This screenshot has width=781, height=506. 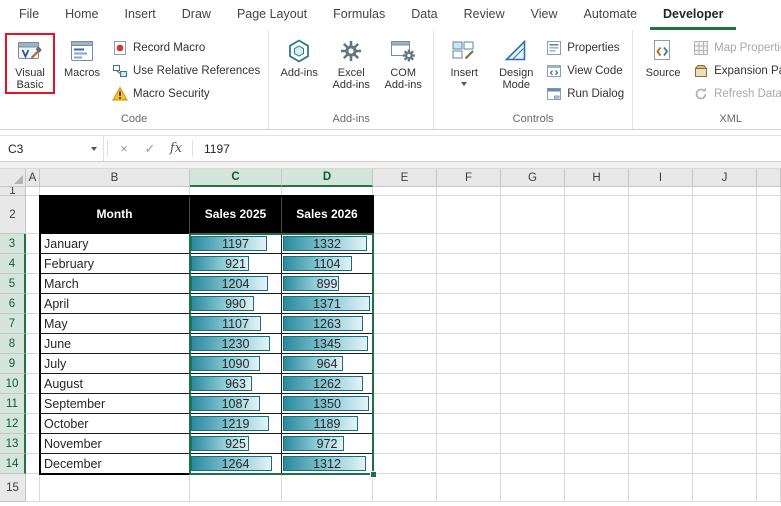 What do you see at coordinates (611, 15) in the screenshot?
I see `tab-automate: Automate` at bounding box center [611, 15].